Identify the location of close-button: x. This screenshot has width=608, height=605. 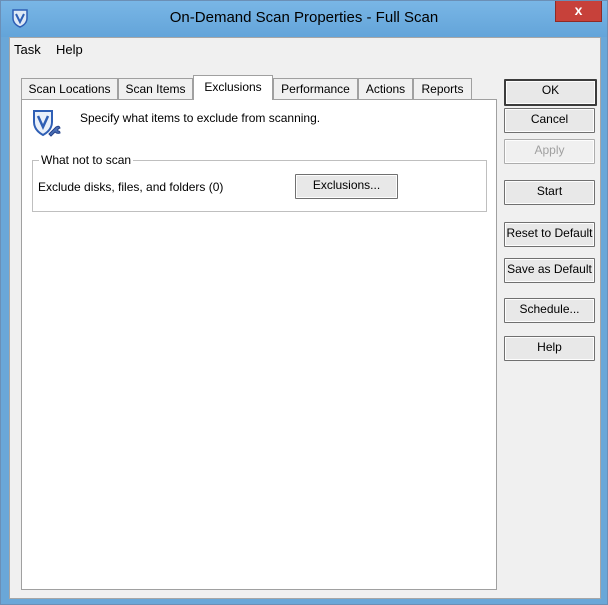
(578, 11).